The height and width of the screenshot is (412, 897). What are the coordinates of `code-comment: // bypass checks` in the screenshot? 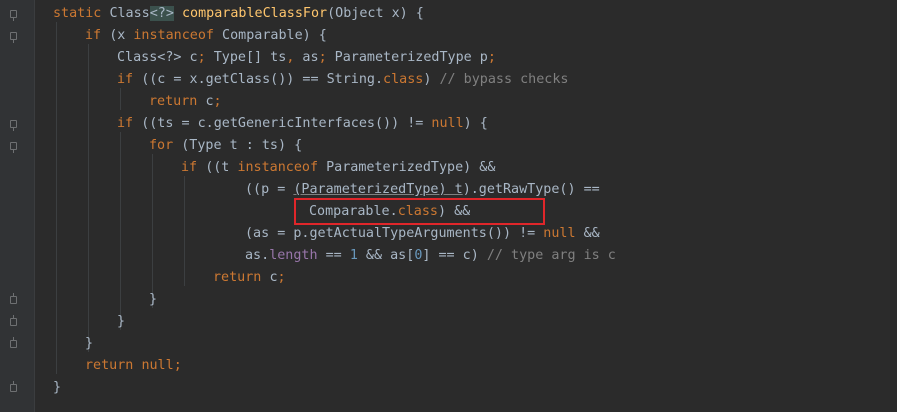 It's located at (504, 79).